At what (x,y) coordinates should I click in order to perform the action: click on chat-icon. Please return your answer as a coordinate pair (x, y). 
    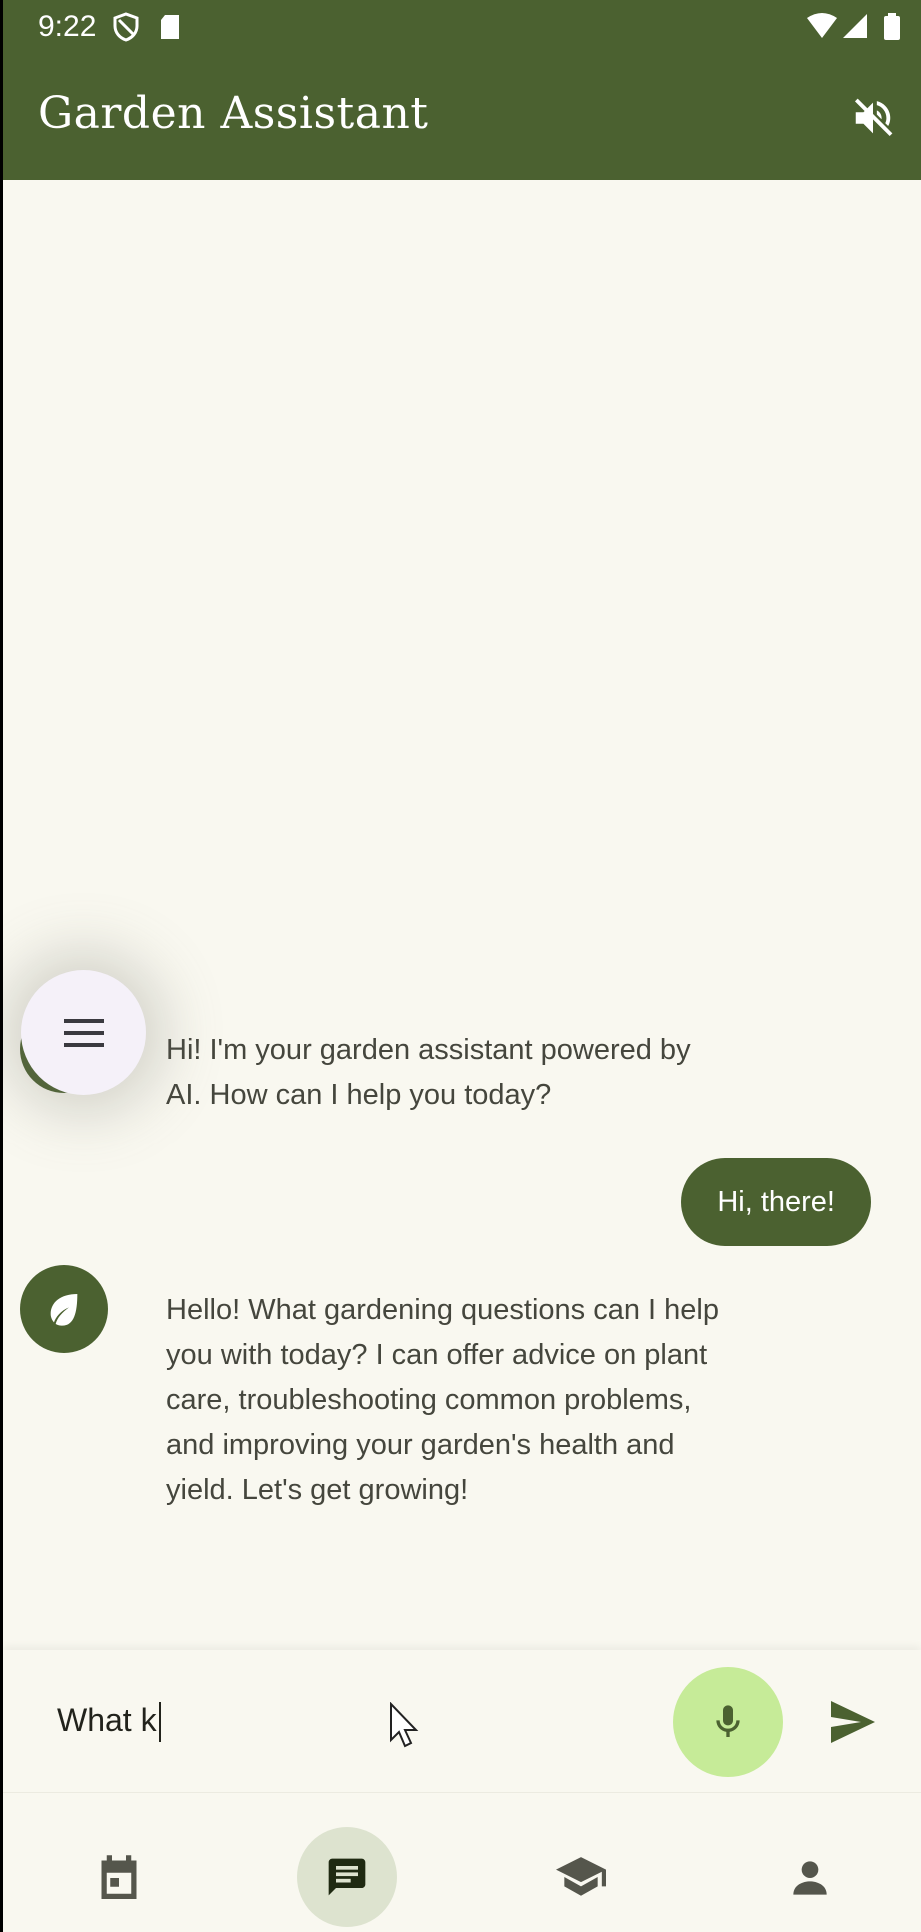
    Looking at the image, I should click on (347, 1877).